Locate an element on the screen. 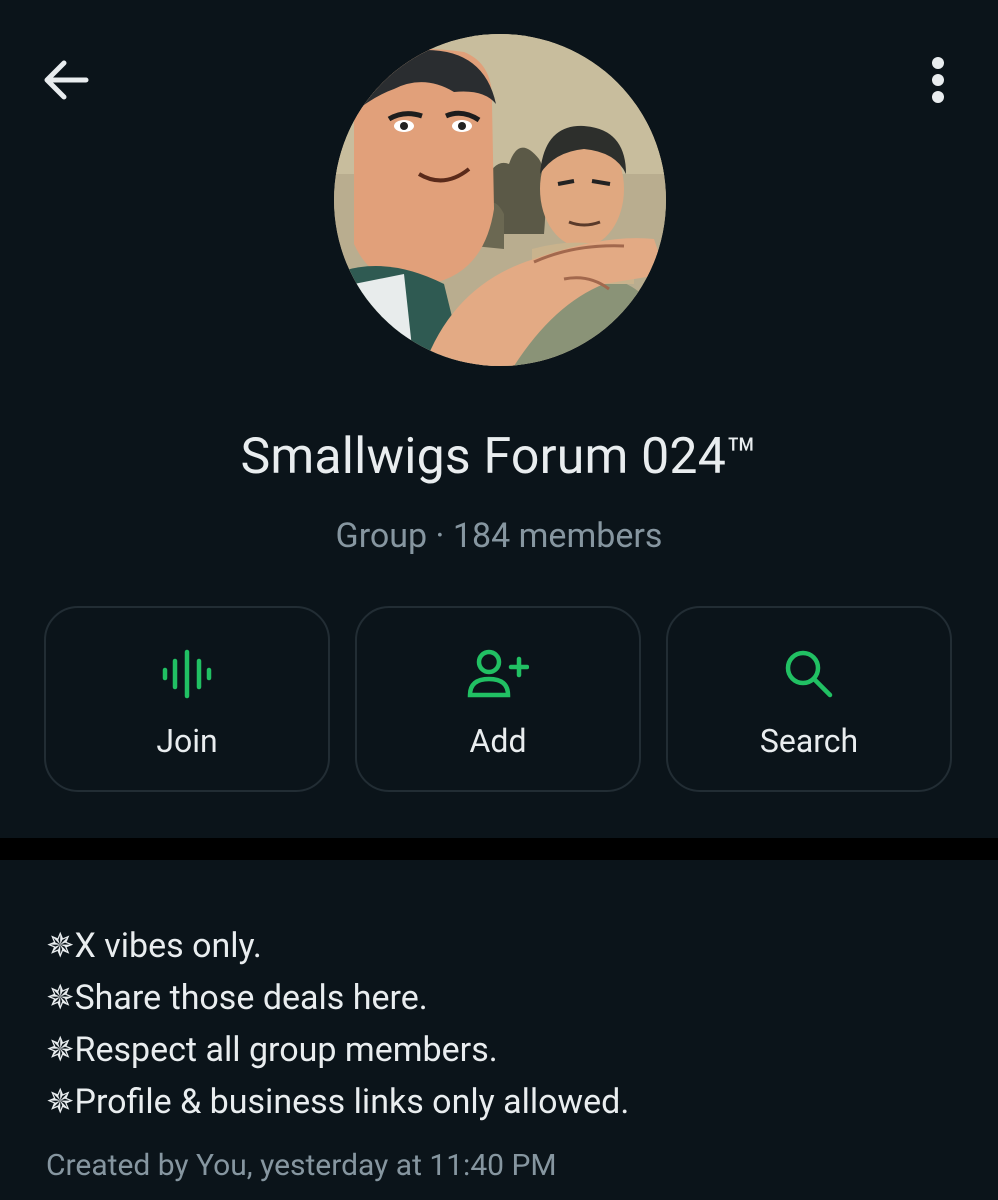 This screenshot has height=1200, width=998. audio-waveform-icon is located at coordinates (187, 674).